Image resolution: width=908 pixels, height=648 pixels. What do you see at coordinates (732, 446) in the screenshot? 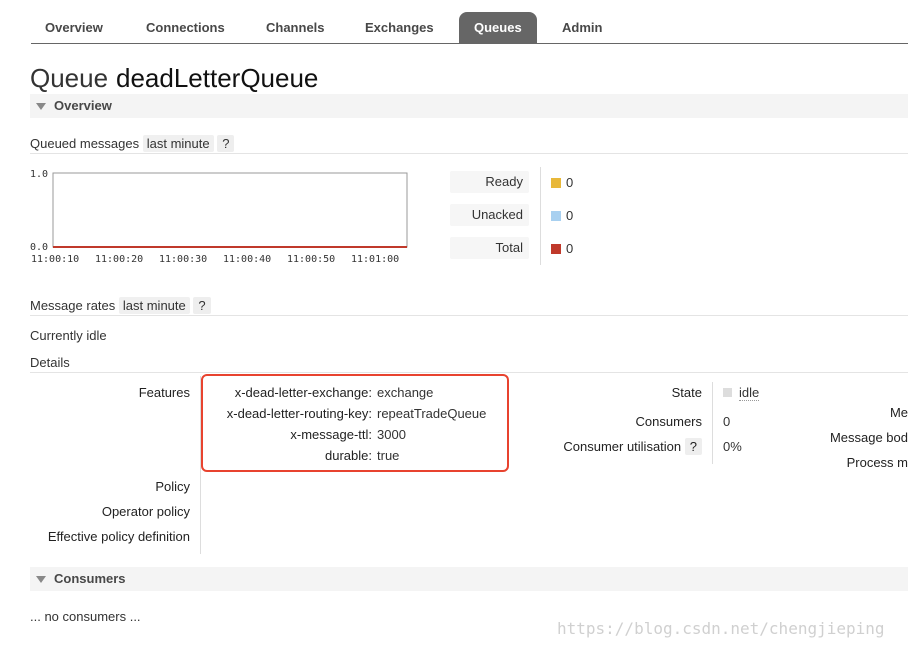
I see `consumer-utilisation-value: 0%` at bounding box center [732, 446].